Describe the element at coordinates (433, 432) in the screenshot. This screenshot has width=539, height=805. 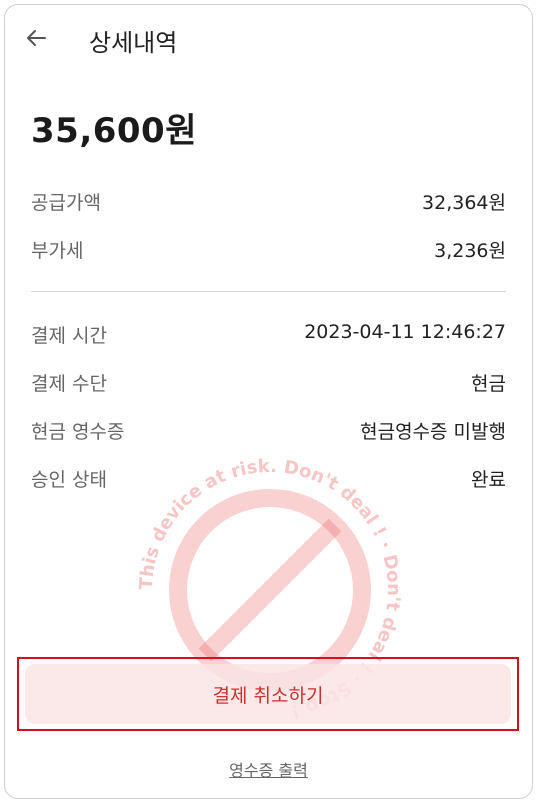
I see `row-value: 현금영수증 미발행` at that location.